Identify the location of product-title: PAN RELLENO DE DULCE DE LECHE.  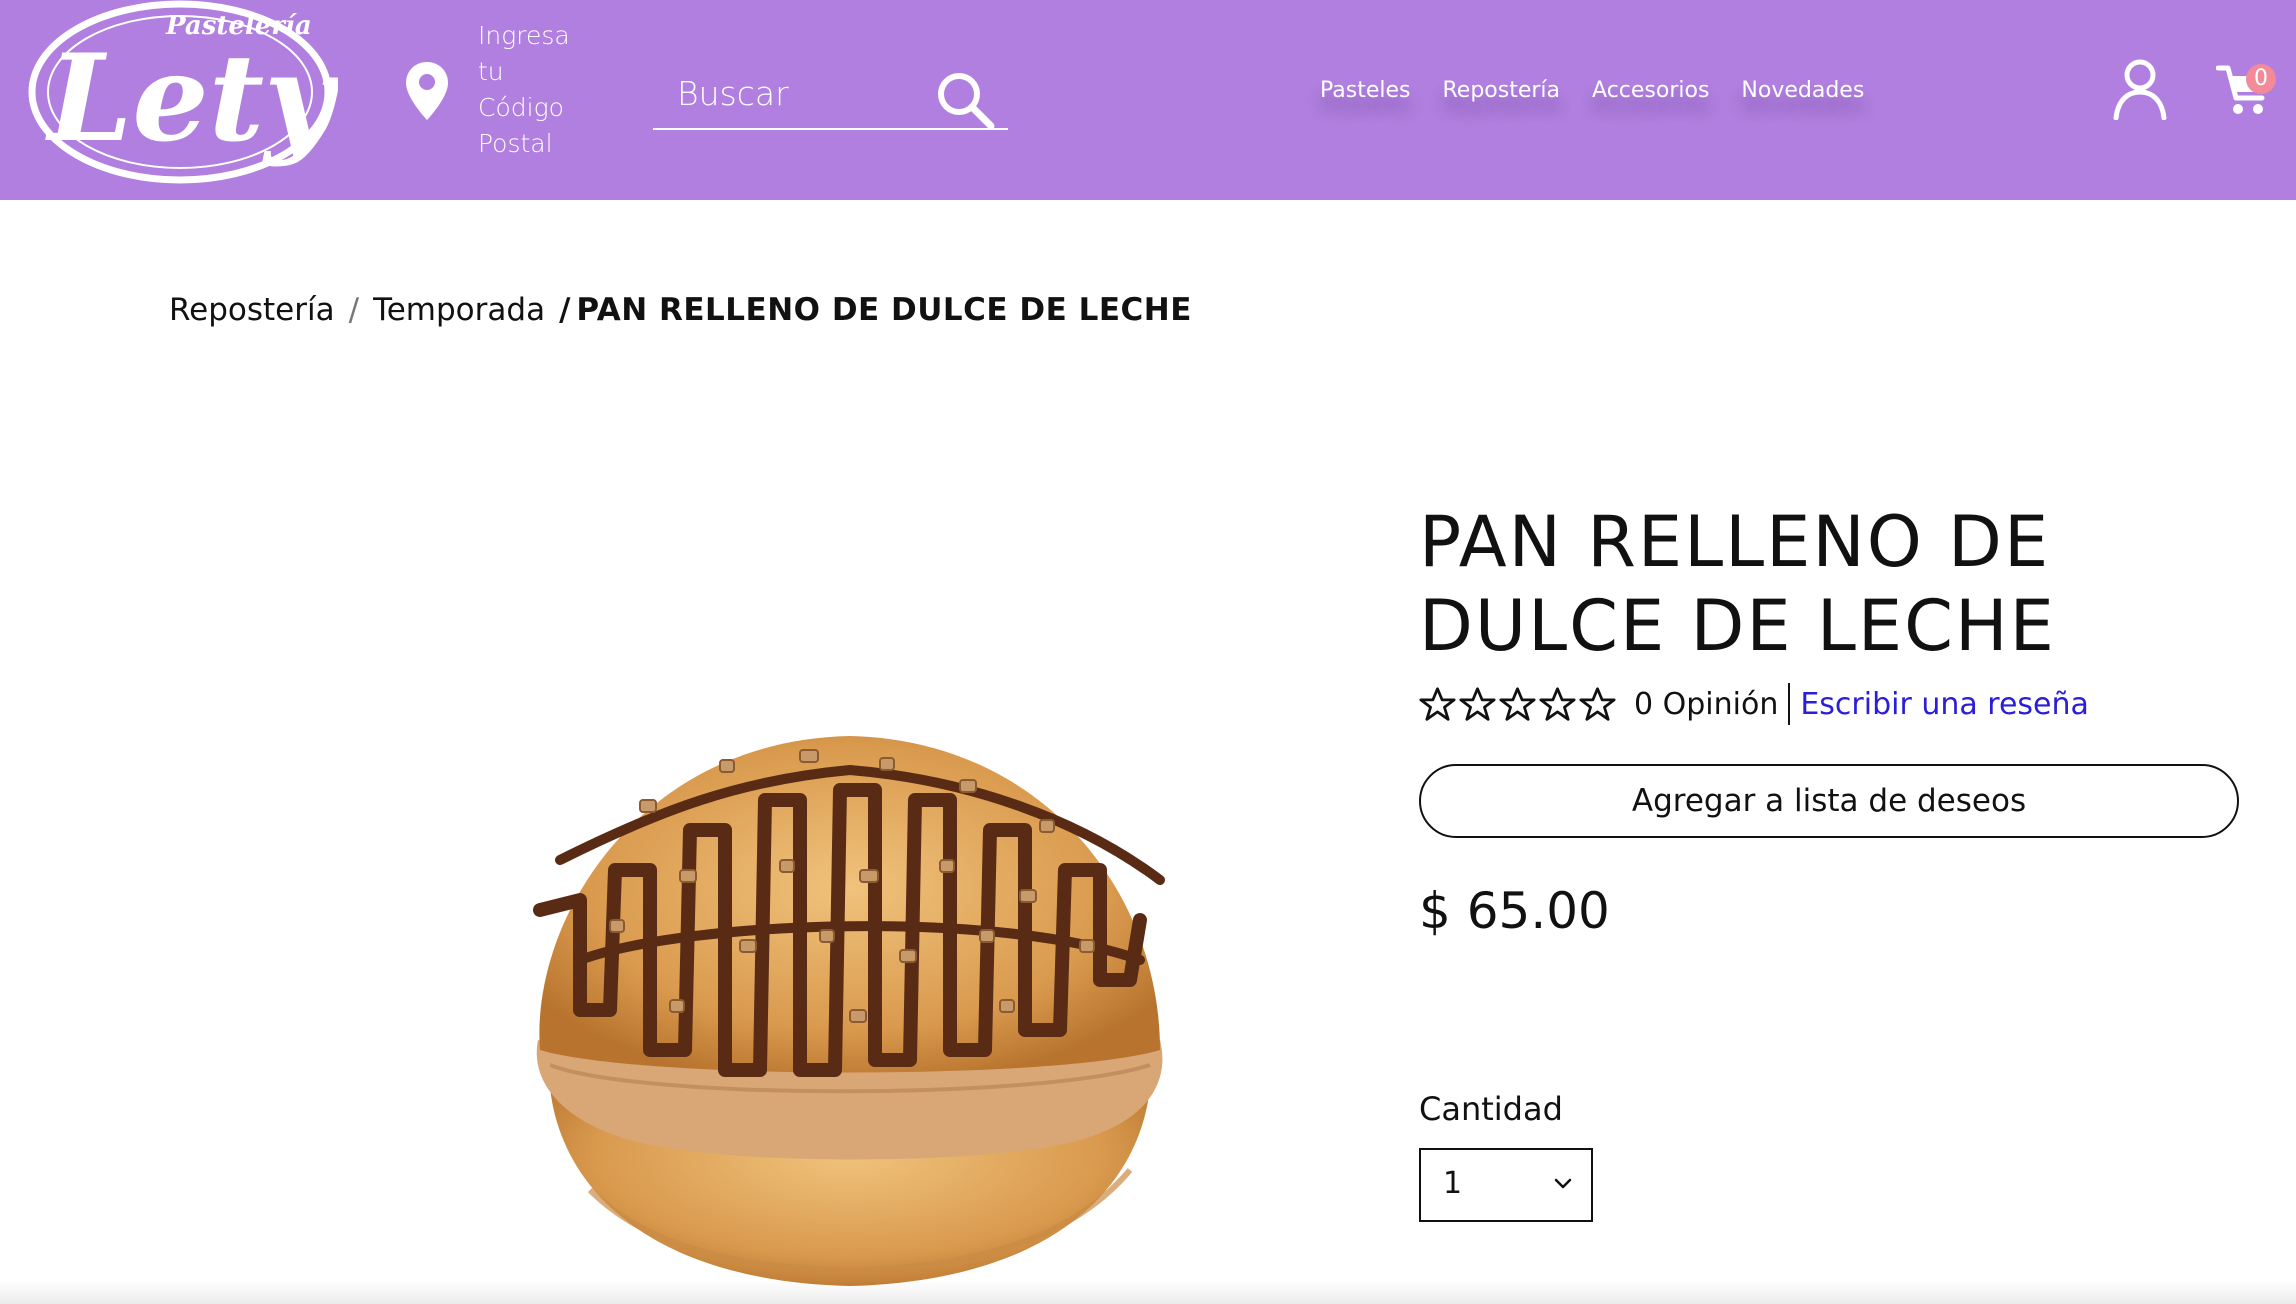
(1799, 584).